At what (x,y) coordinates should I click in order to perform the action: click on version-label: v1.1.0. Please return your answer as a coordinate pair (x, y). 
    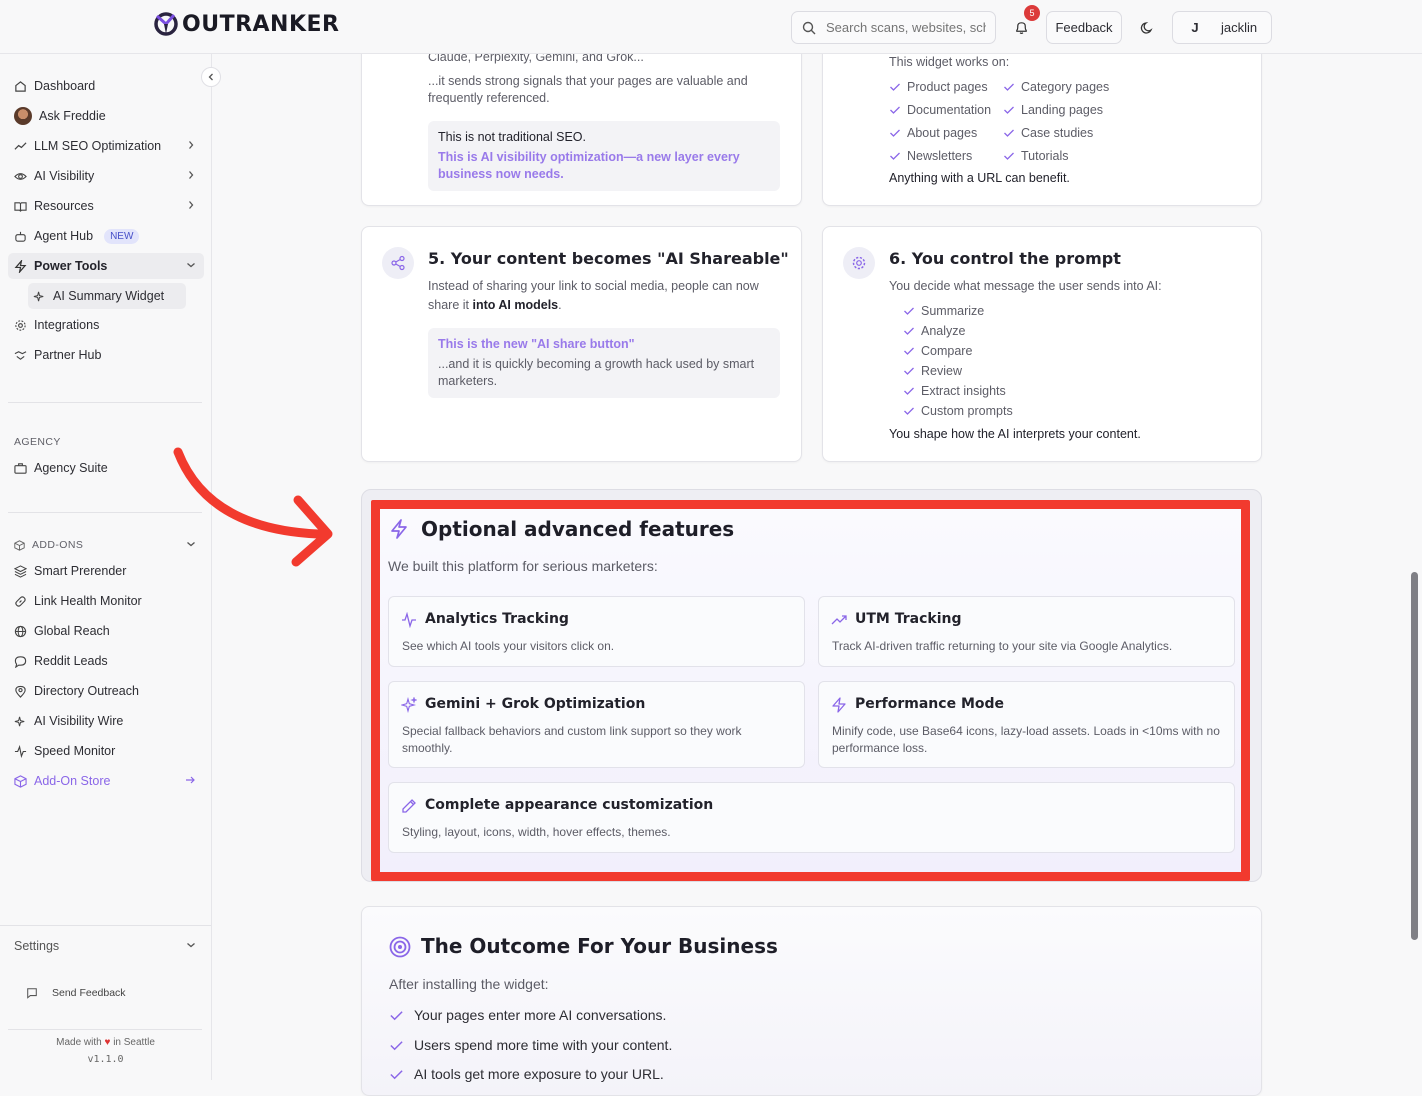
    Looking at the image, I should click on (105, 1059).